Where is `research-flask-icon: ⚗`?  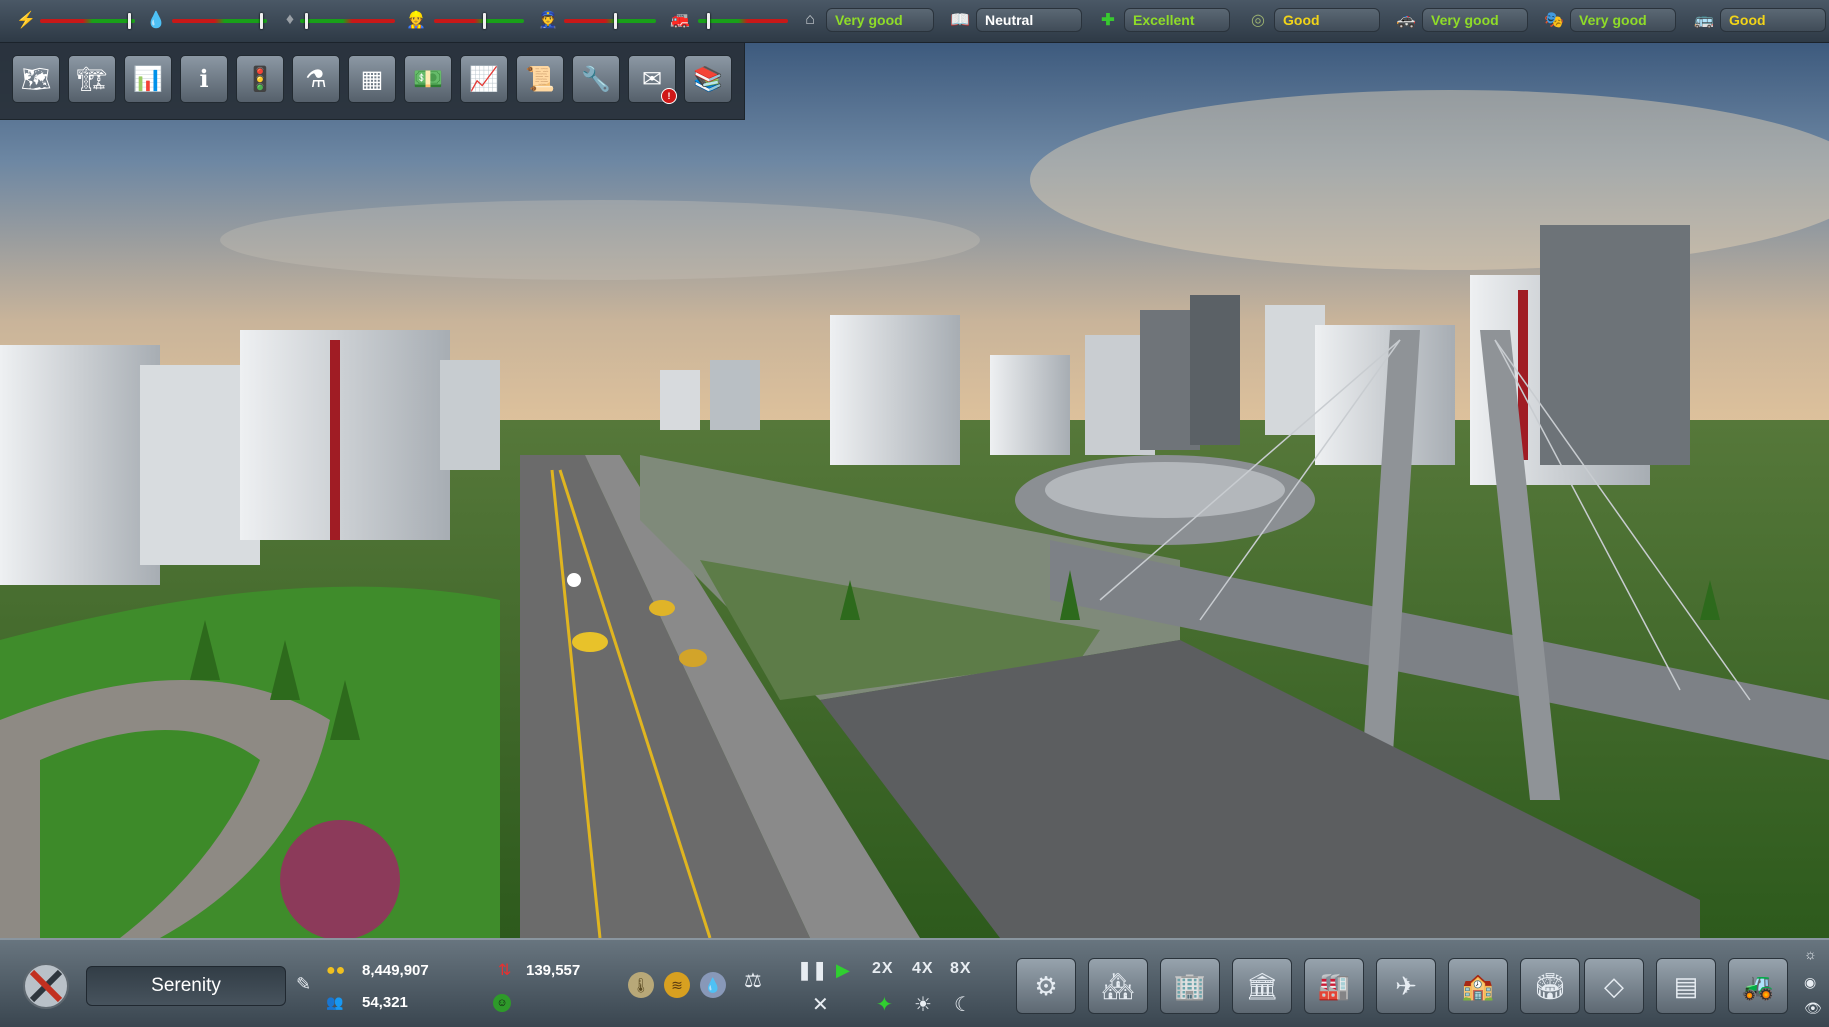 research-flask-icon: ⚗ is located at coordinates (316, 79).